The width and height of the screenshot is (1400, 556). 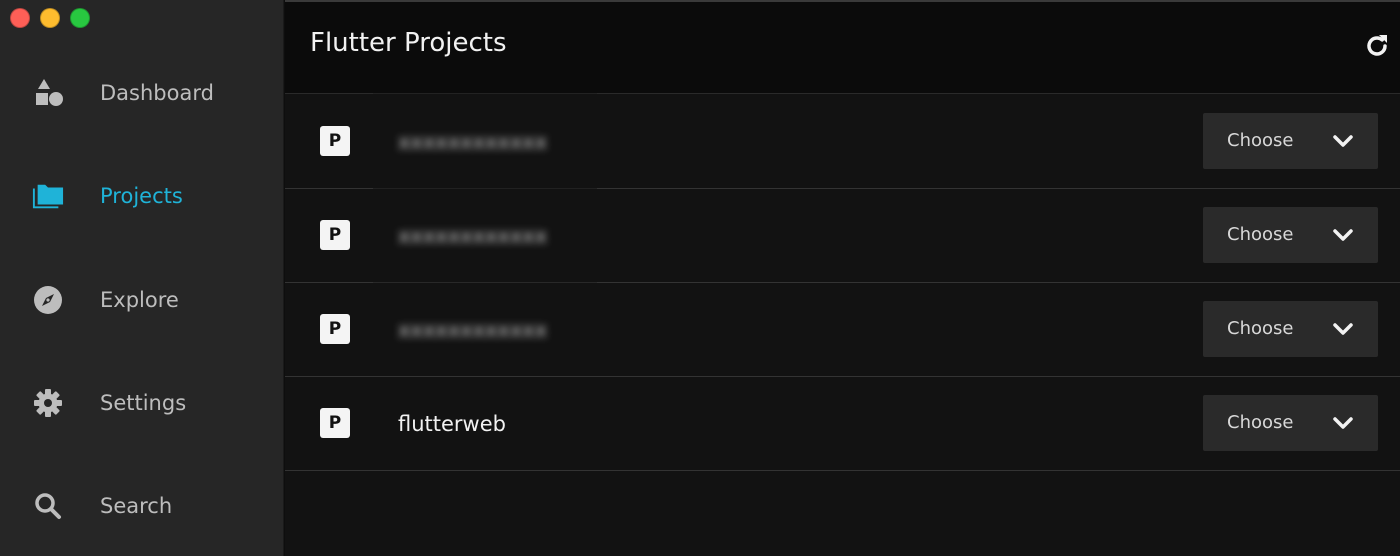 I want to click on refresh-icon, so click(x=1377, y=45).